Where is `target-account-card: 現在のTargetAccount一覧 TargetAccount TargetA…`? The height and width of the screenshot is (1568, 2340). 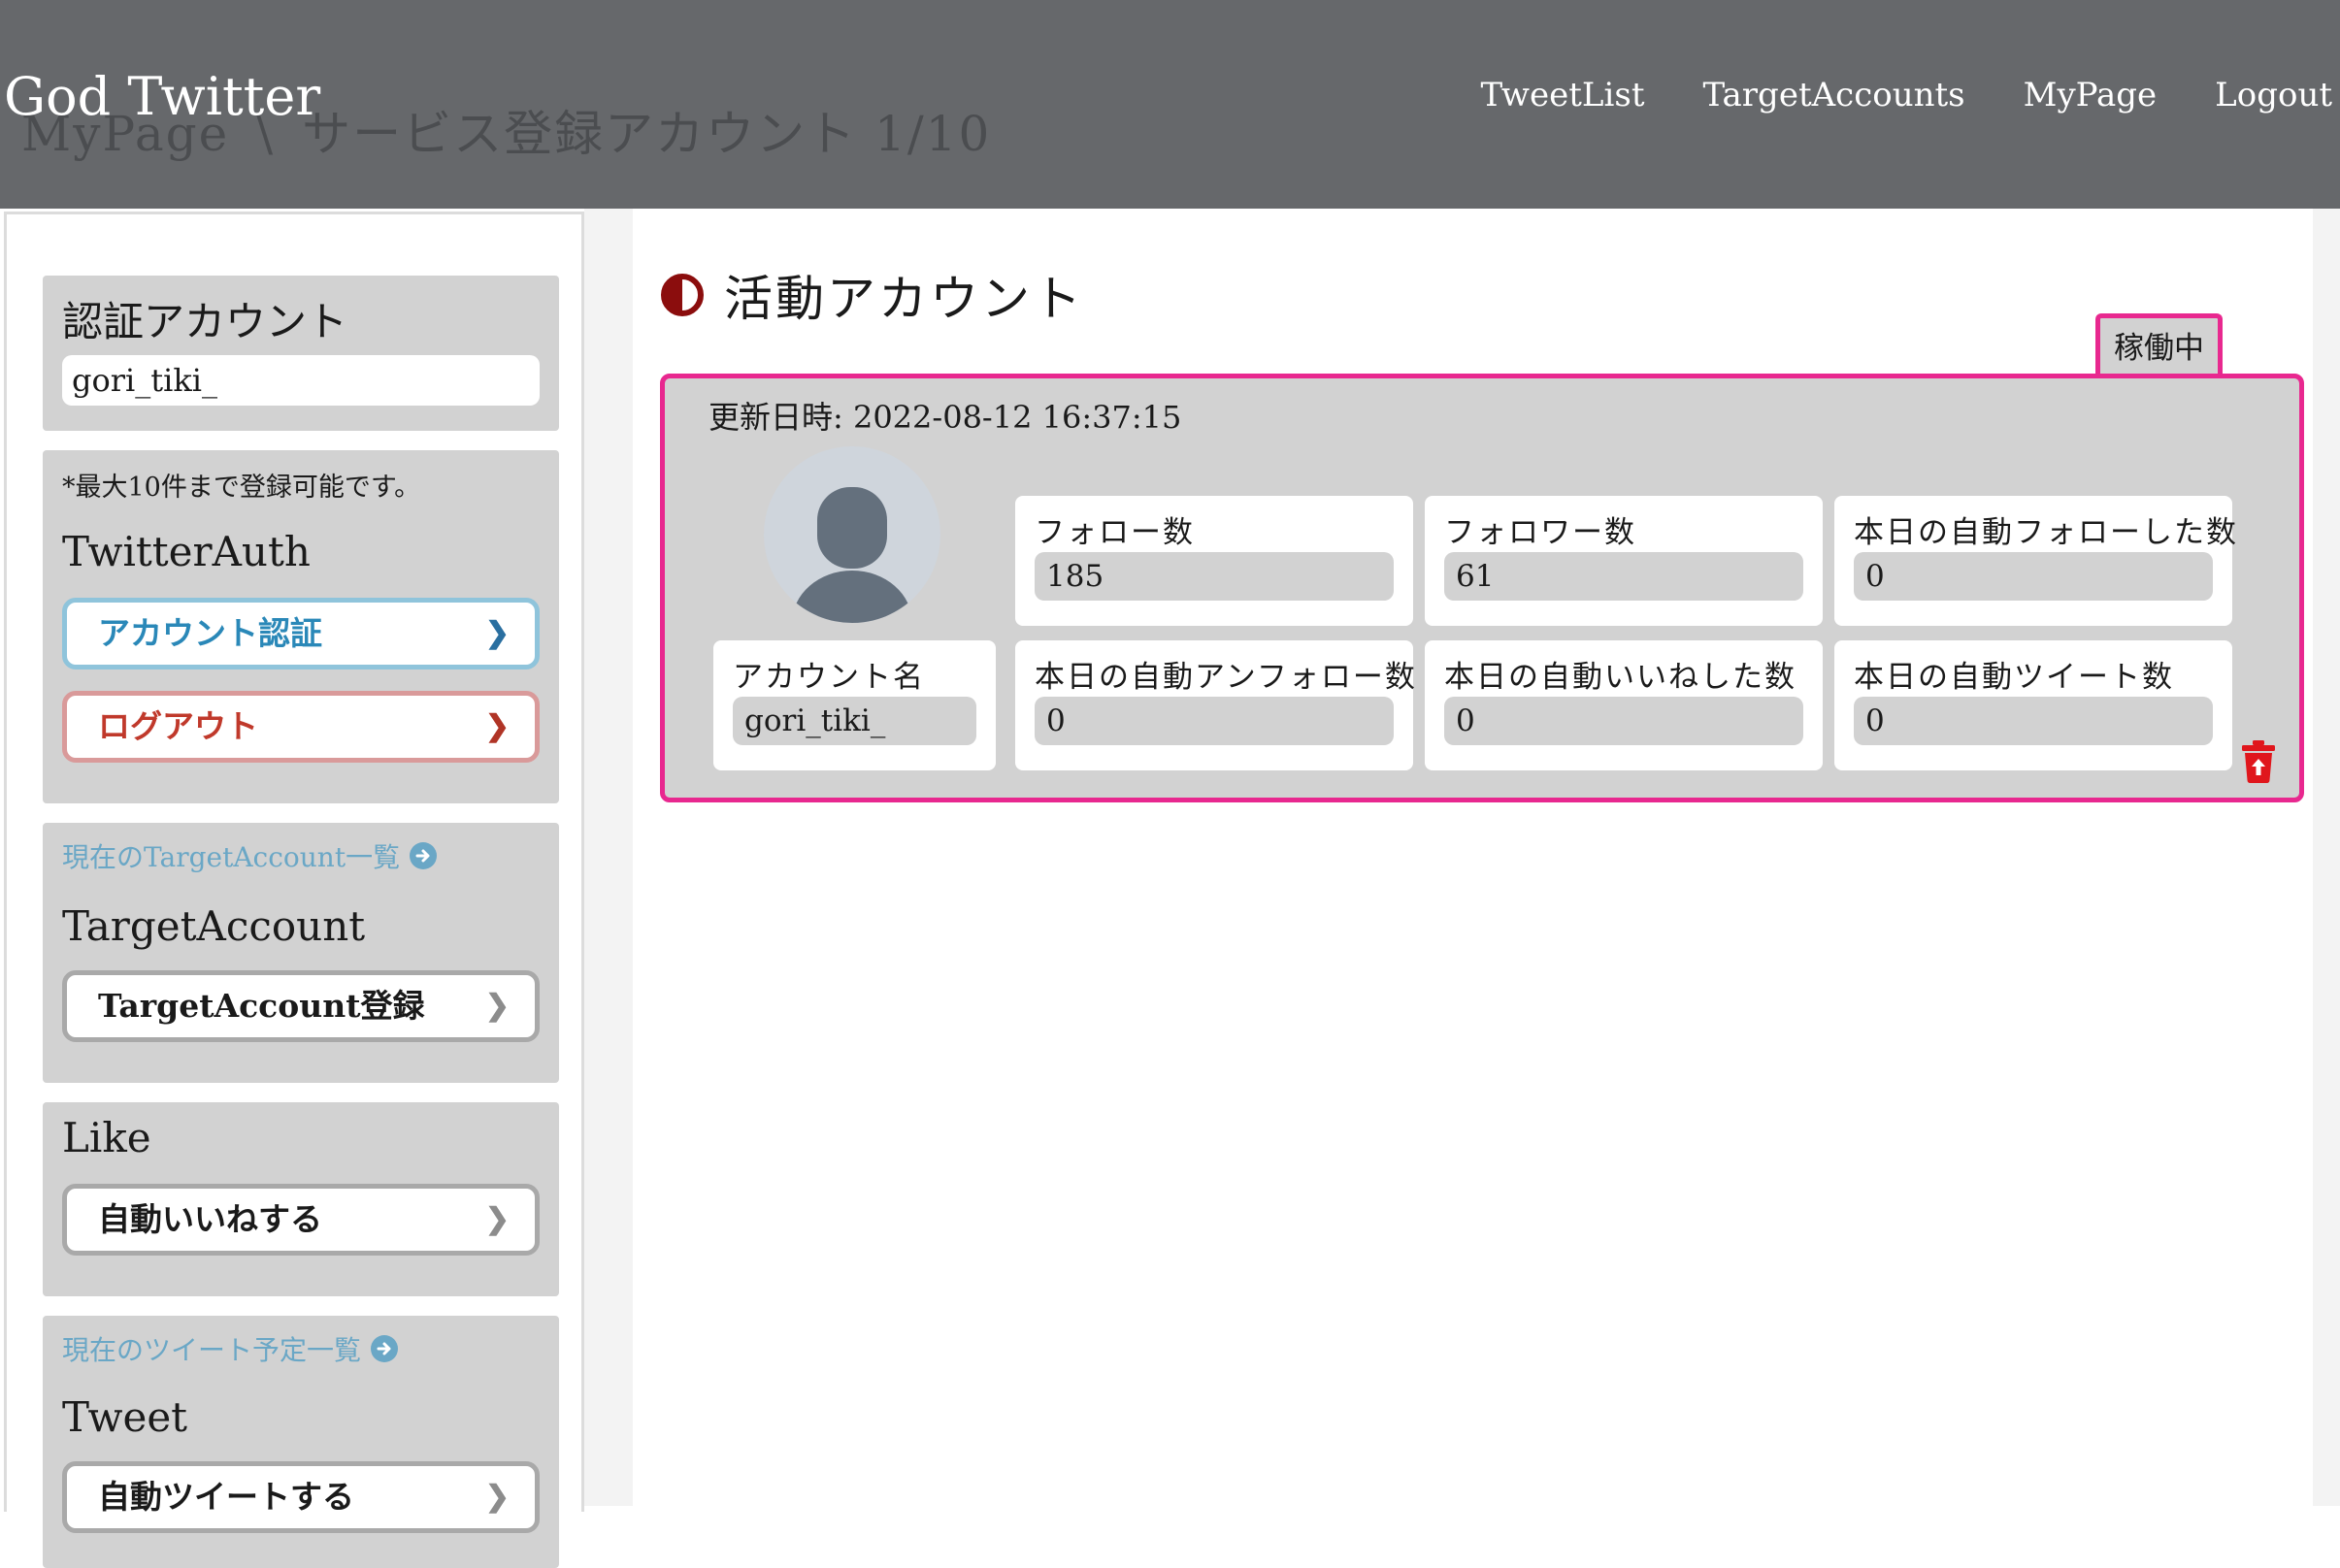
target-account-card: 現在のTargetAccount一覧 TargetAccount TargetA… is located at coordinates (301, 953).